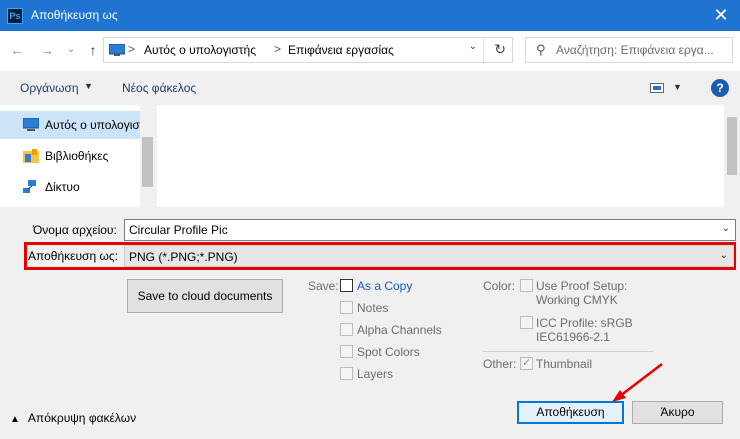 Image resolution: width=740 pixels, height=439 pixels. What do you see at coordinates (31, 156) in the screenshot?
I see `library-icon` at bounding box center [31, 156].